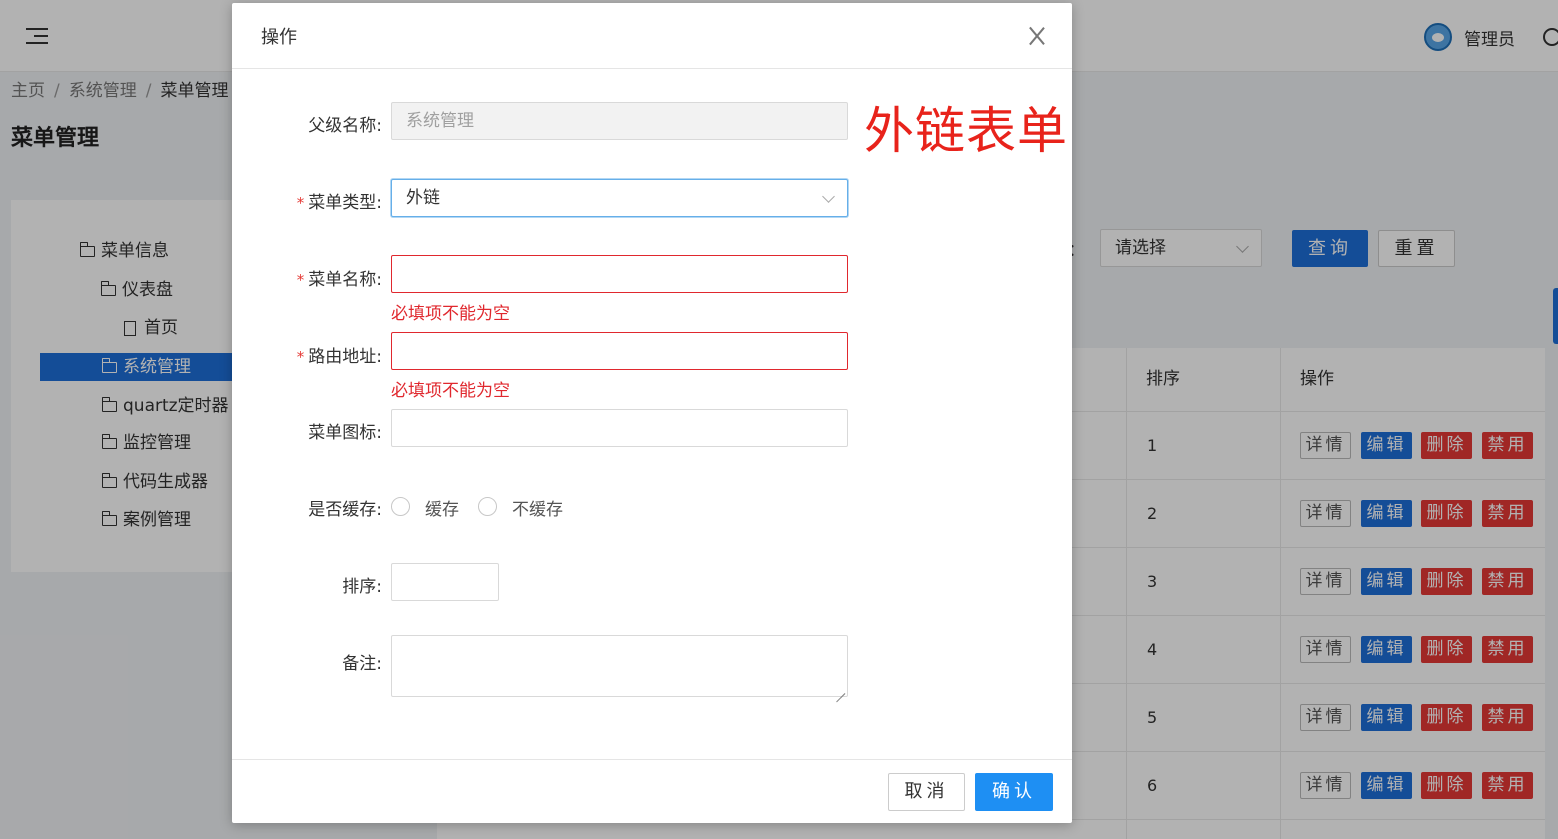  Describe the element at coordinates (619, 351) in the screenshot. I see `route-input` at that location.